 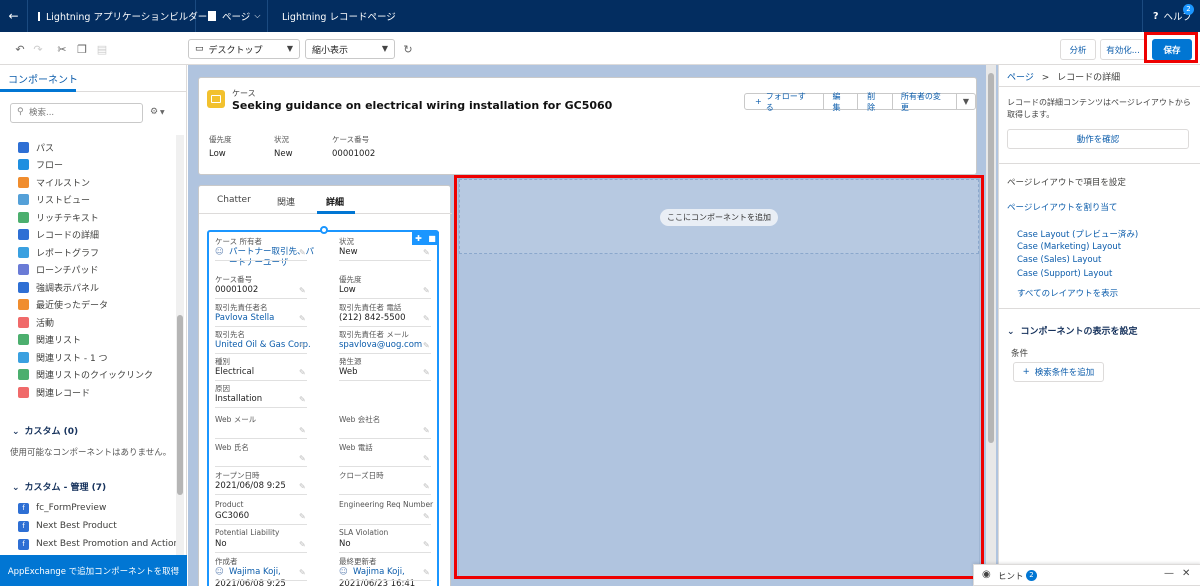 I want to click on canvas-scrollbar-thumb, so click(x=991, y=258).